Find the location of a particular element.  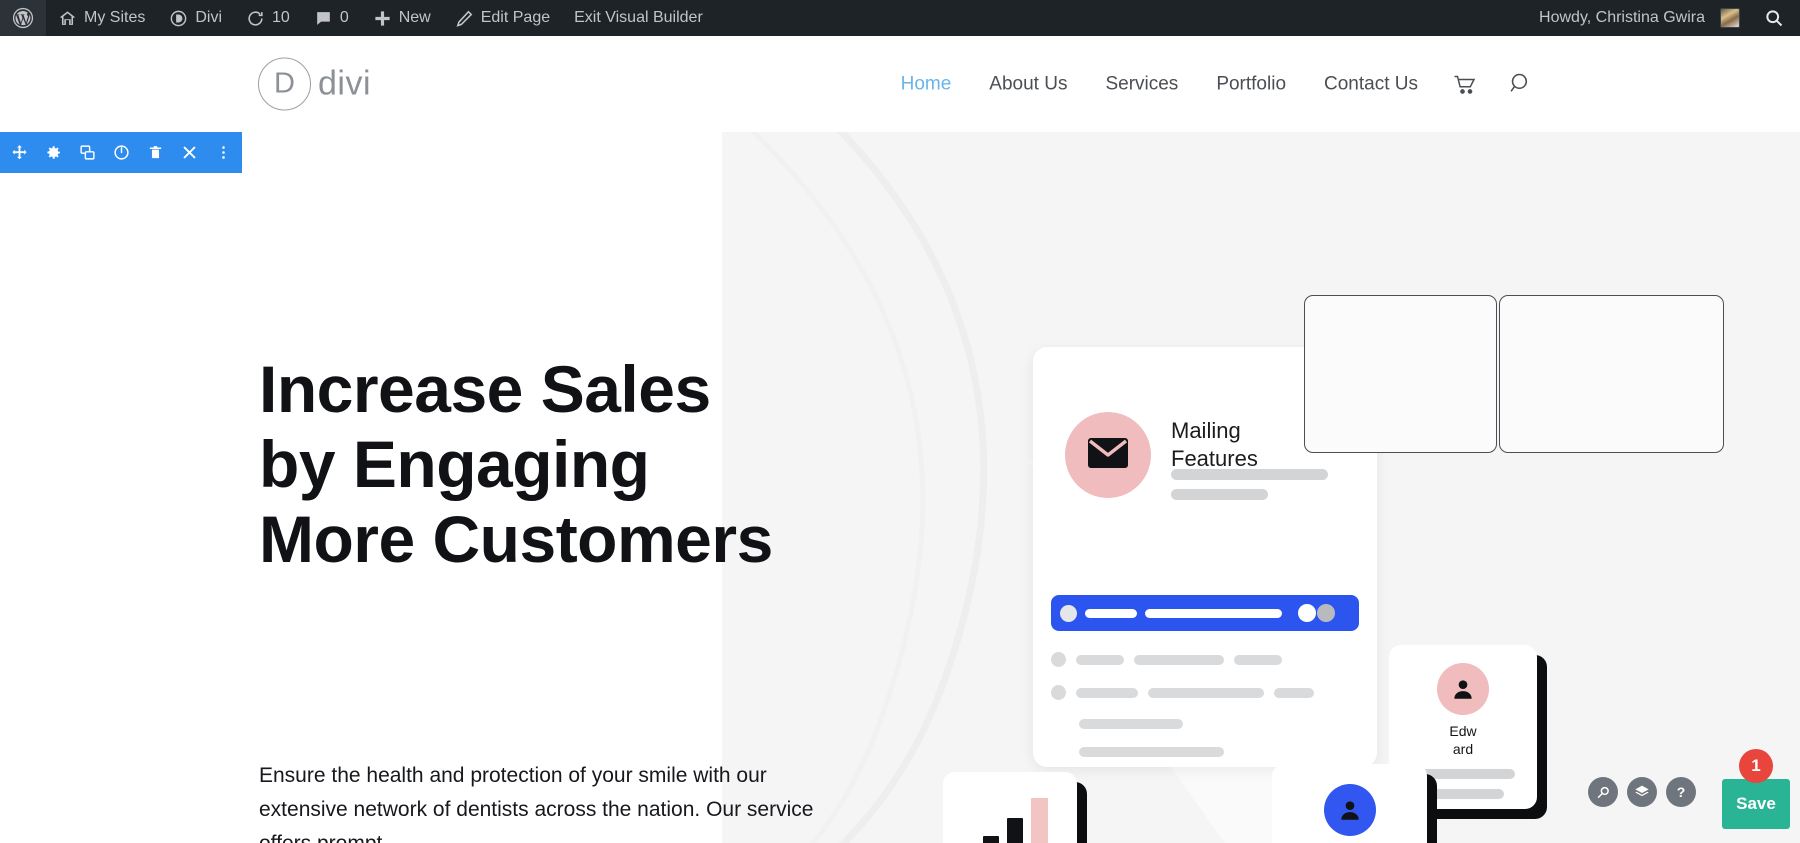

highlighted-row is located at coordinates (1205, 613).